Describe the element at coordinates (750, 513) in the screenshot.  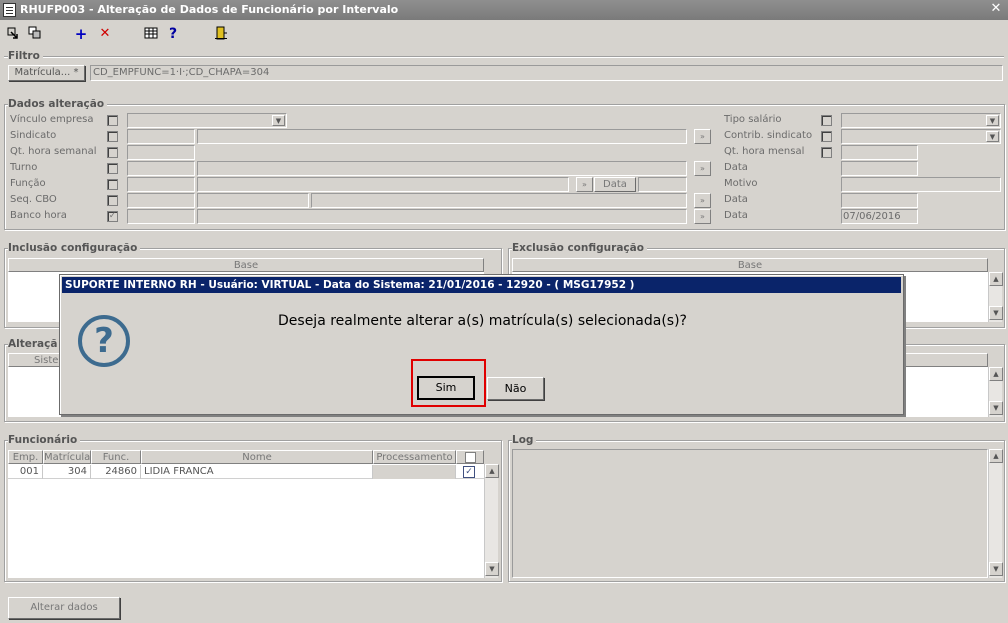
I see `log-textarea` at that location.